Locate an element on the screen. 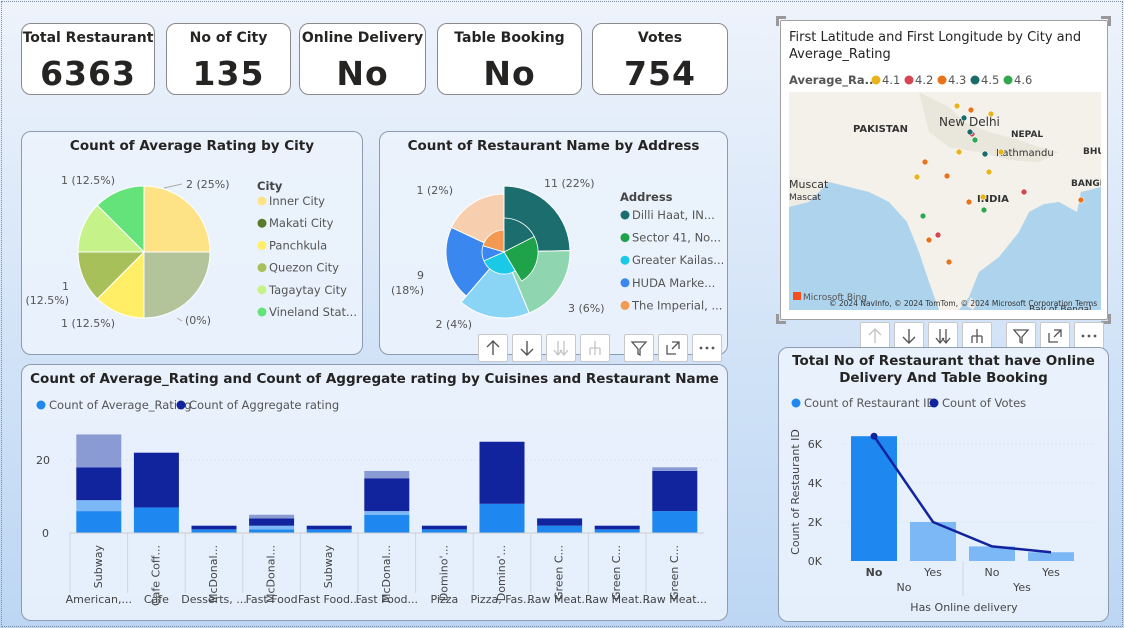 The image size is (1124, 628). map-drill-up-button is located at coordinates (875, 336).